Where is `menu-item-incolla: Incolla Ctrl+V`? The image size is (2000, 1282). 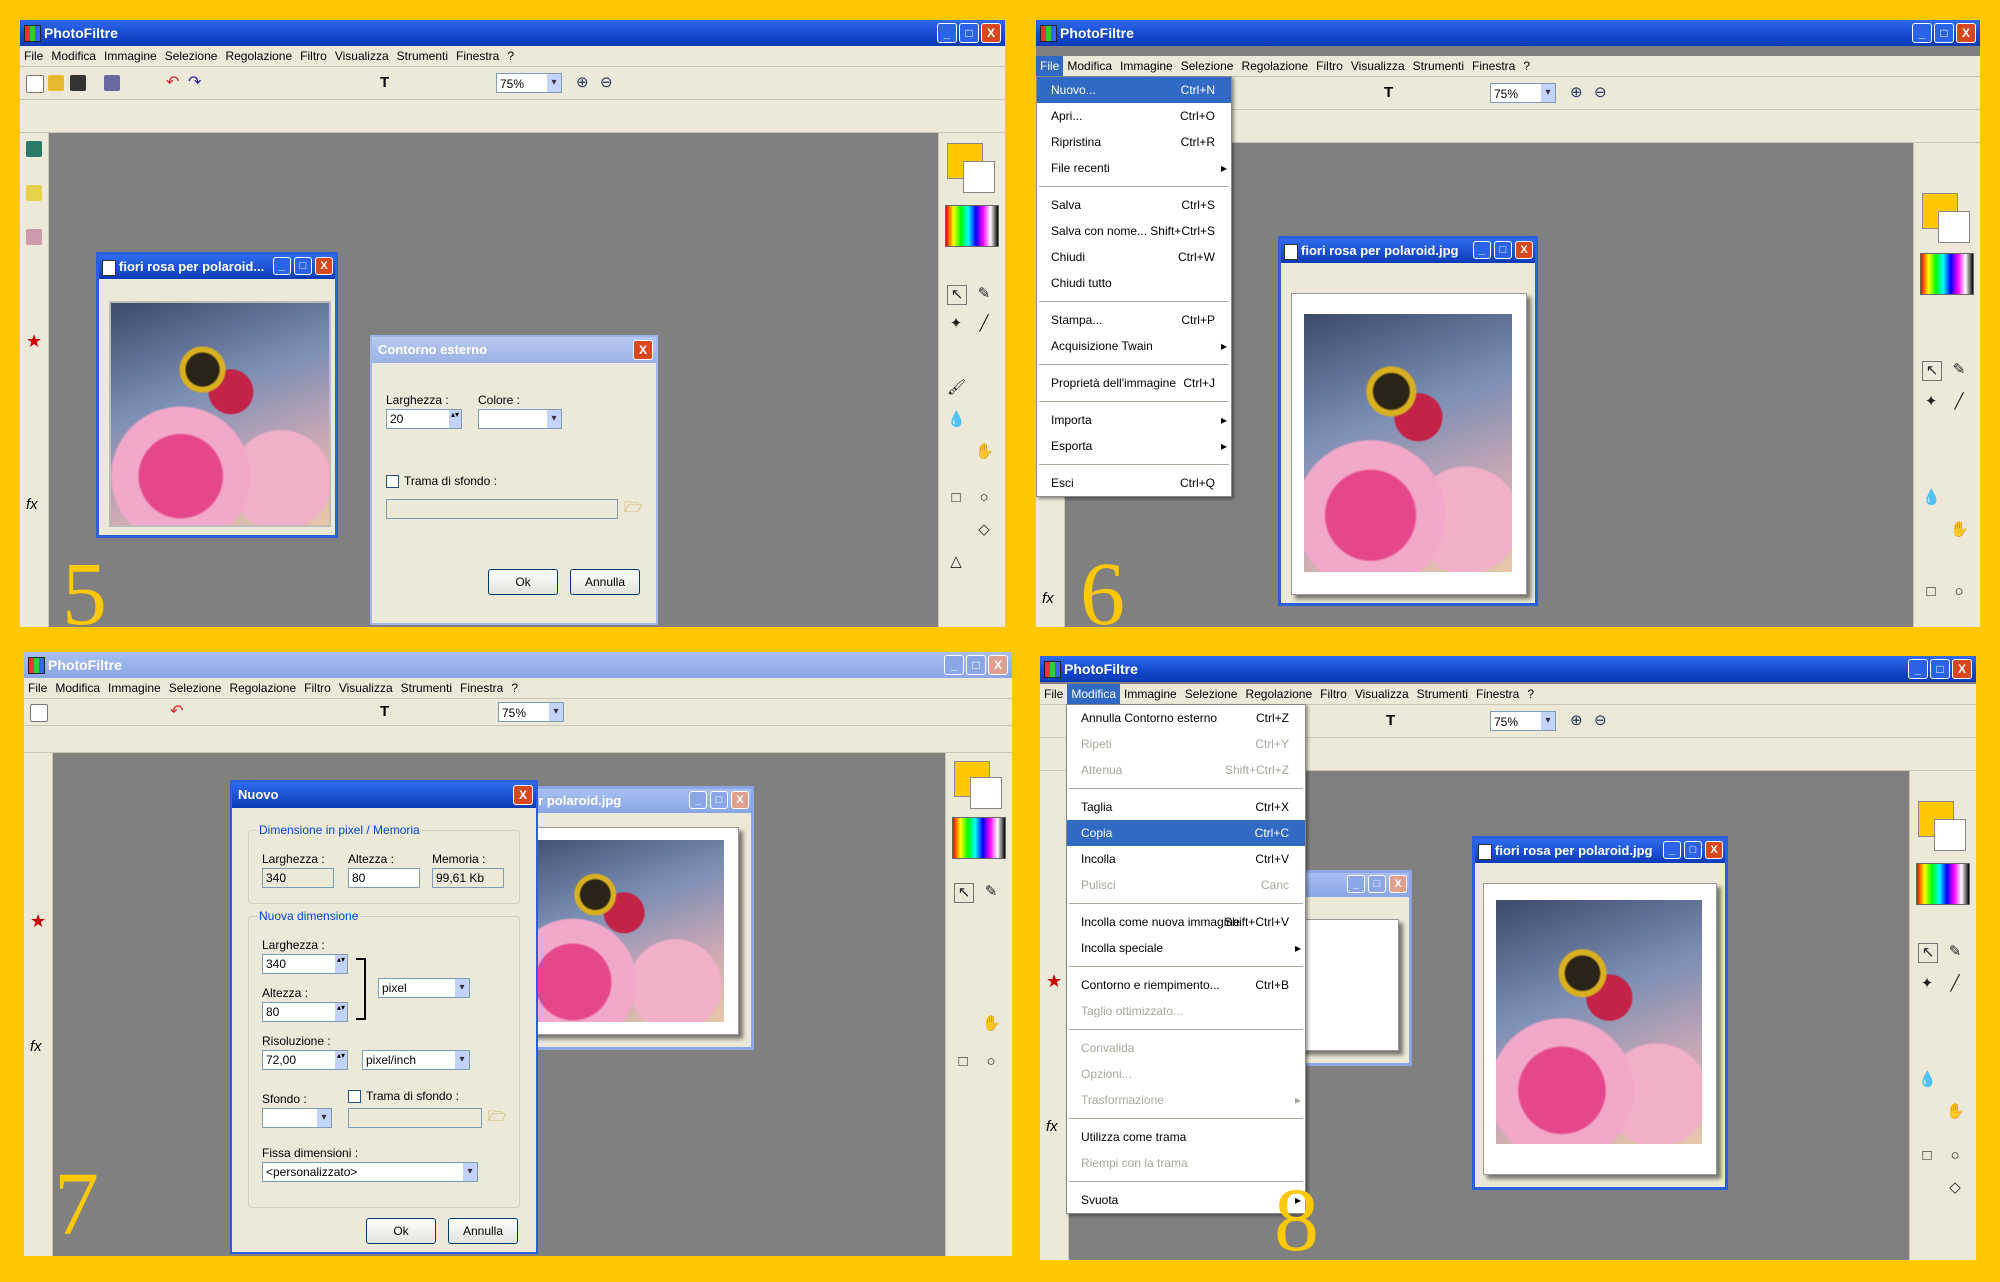
menu-item-incolla: Incolla Ctrl+V is located at coordinates (1186, 859).